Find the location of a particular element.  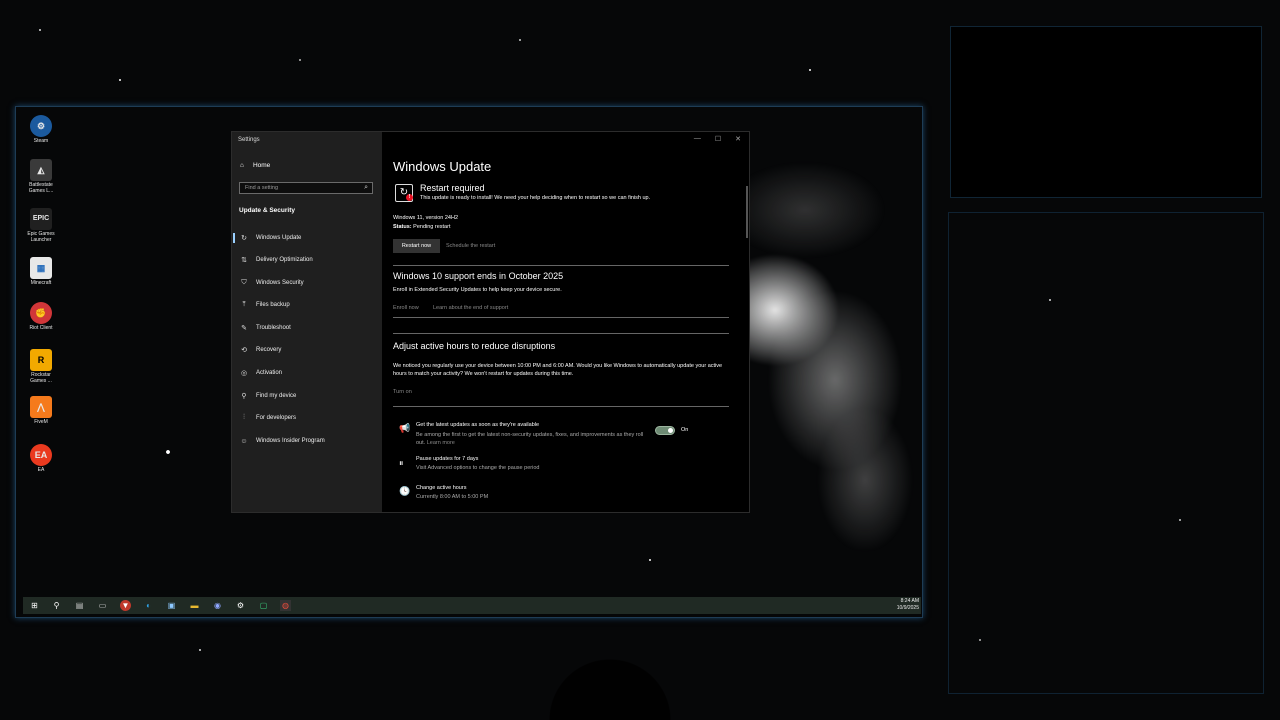

sidebar-item-for-developers: ⫶ For developers is located at coordinates (307, 418).